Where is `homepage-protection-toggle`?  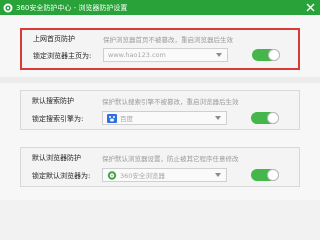
homepage-protection-toggle is located at coordinates (266, 55).